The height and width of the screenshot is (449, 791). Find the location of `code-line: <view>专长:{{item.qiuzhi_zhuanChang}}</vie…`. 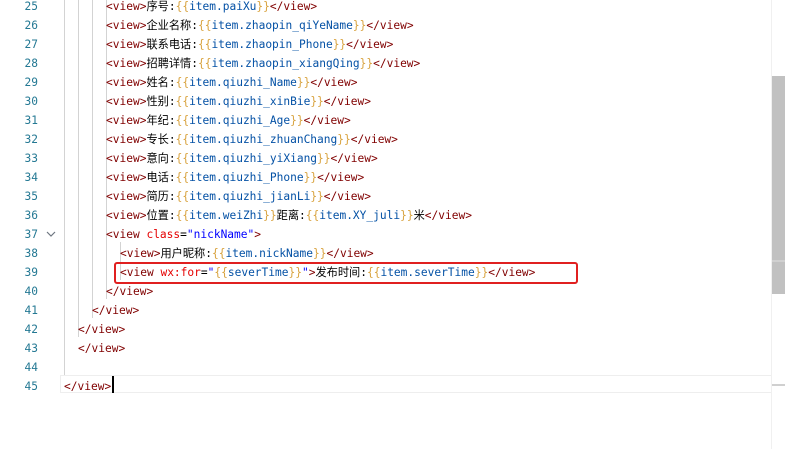

code-line: <view>专长:{{item.qiuzhi_zhuanChang}}</vie… is located at coordinates (252, 139).